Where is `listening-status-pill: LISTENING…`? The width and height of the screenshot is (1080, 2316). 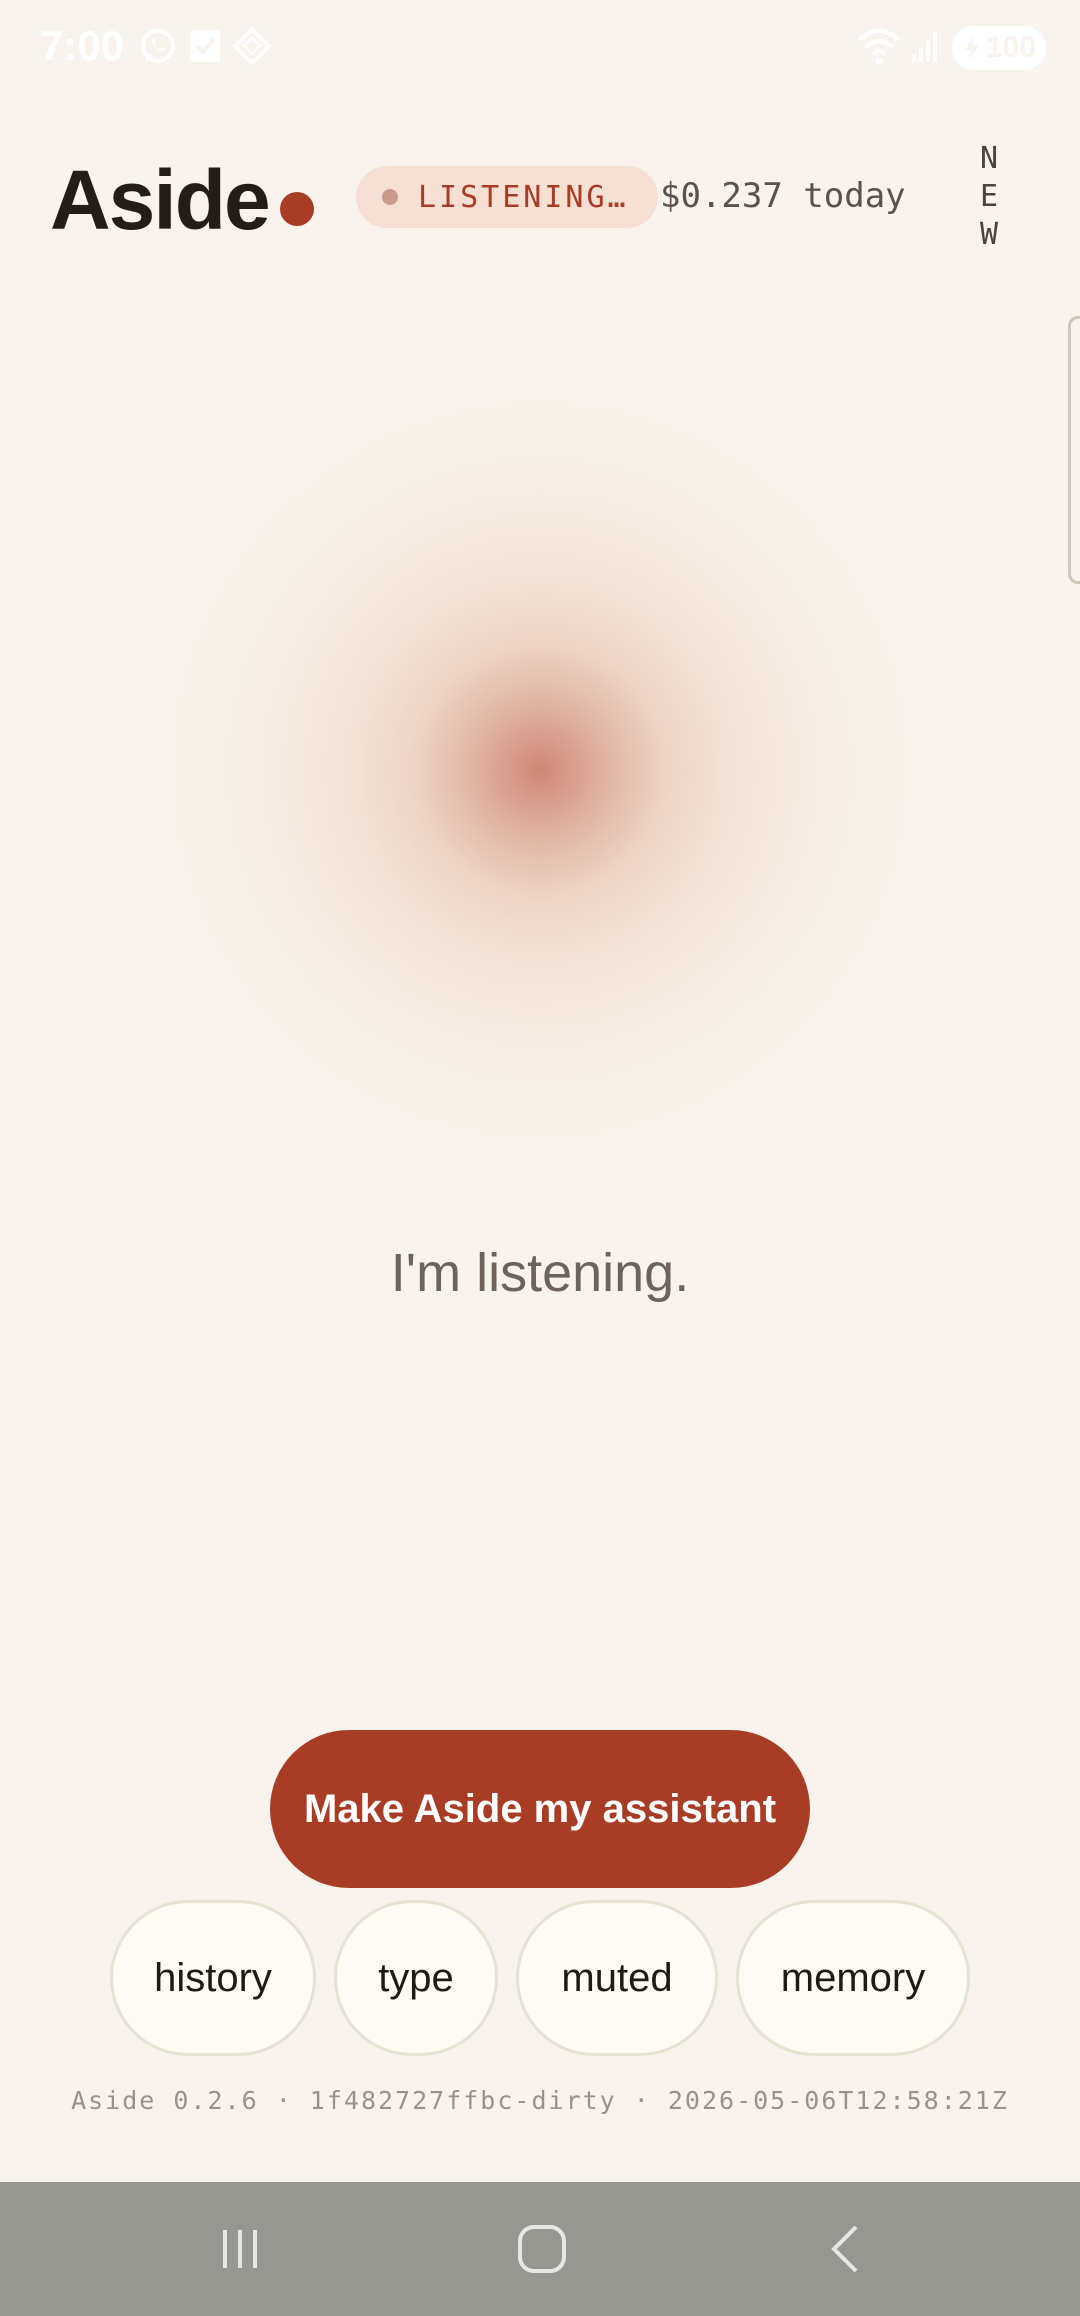
listening-status-pill: LISTENING… is located at coordinates (507, 197).